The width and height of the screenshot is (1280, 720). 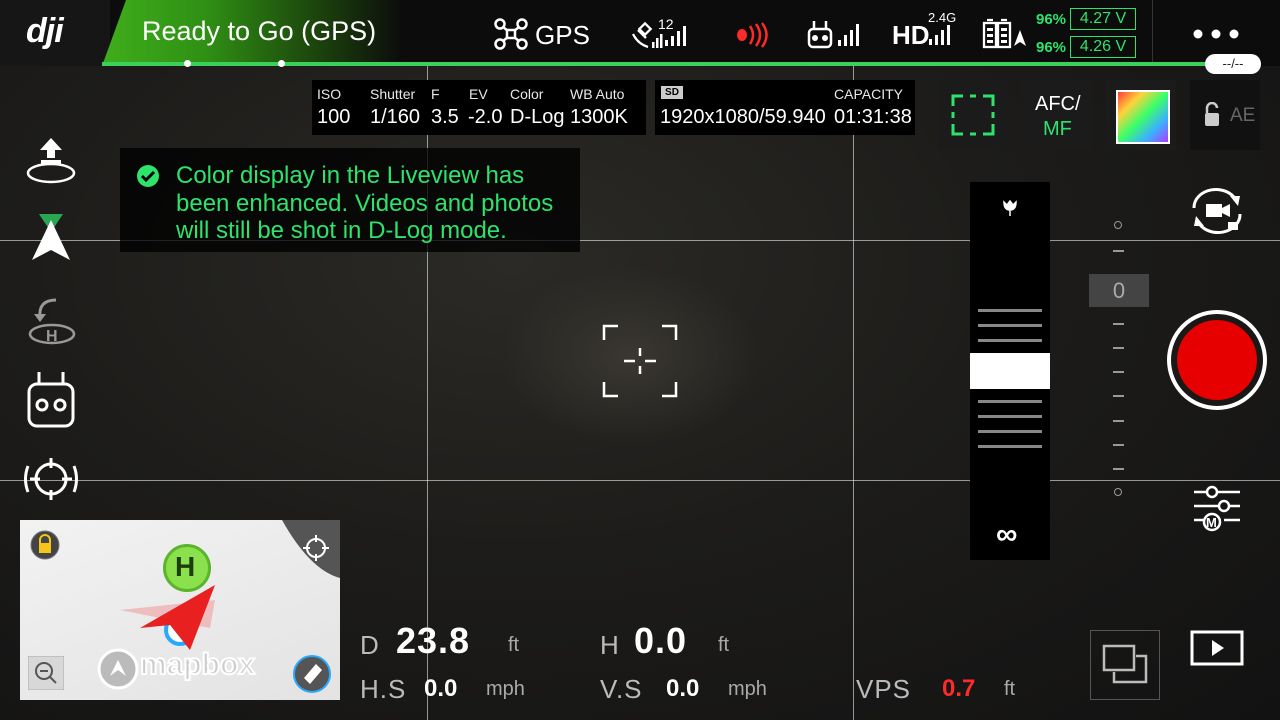 I want to click on ae-lock-button: AE, so click(x=1225, y=115).